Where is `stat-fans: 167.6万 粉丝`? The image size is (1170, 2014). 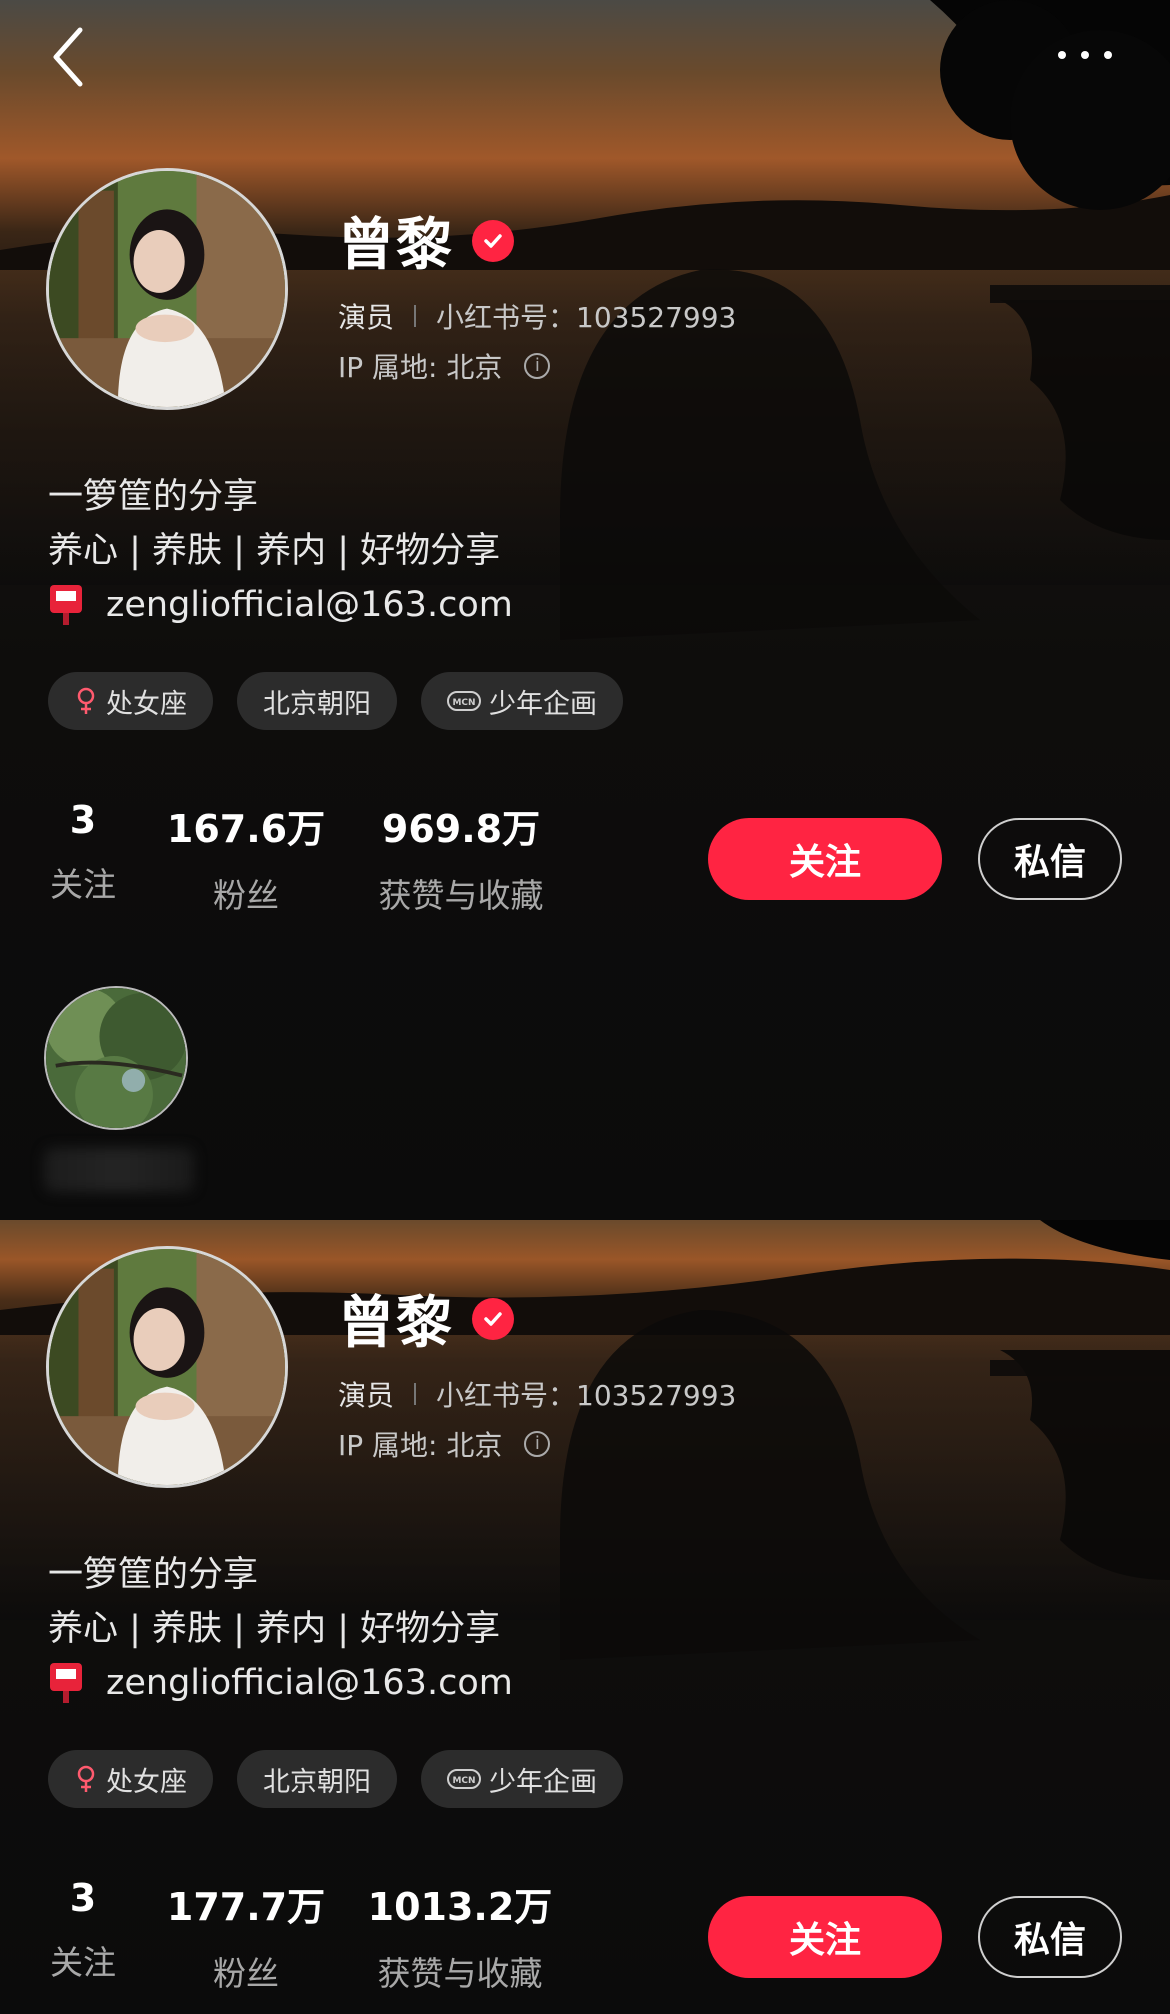
stat-fans: 167.6万 粉丝 is located at coordinates (246, 857).